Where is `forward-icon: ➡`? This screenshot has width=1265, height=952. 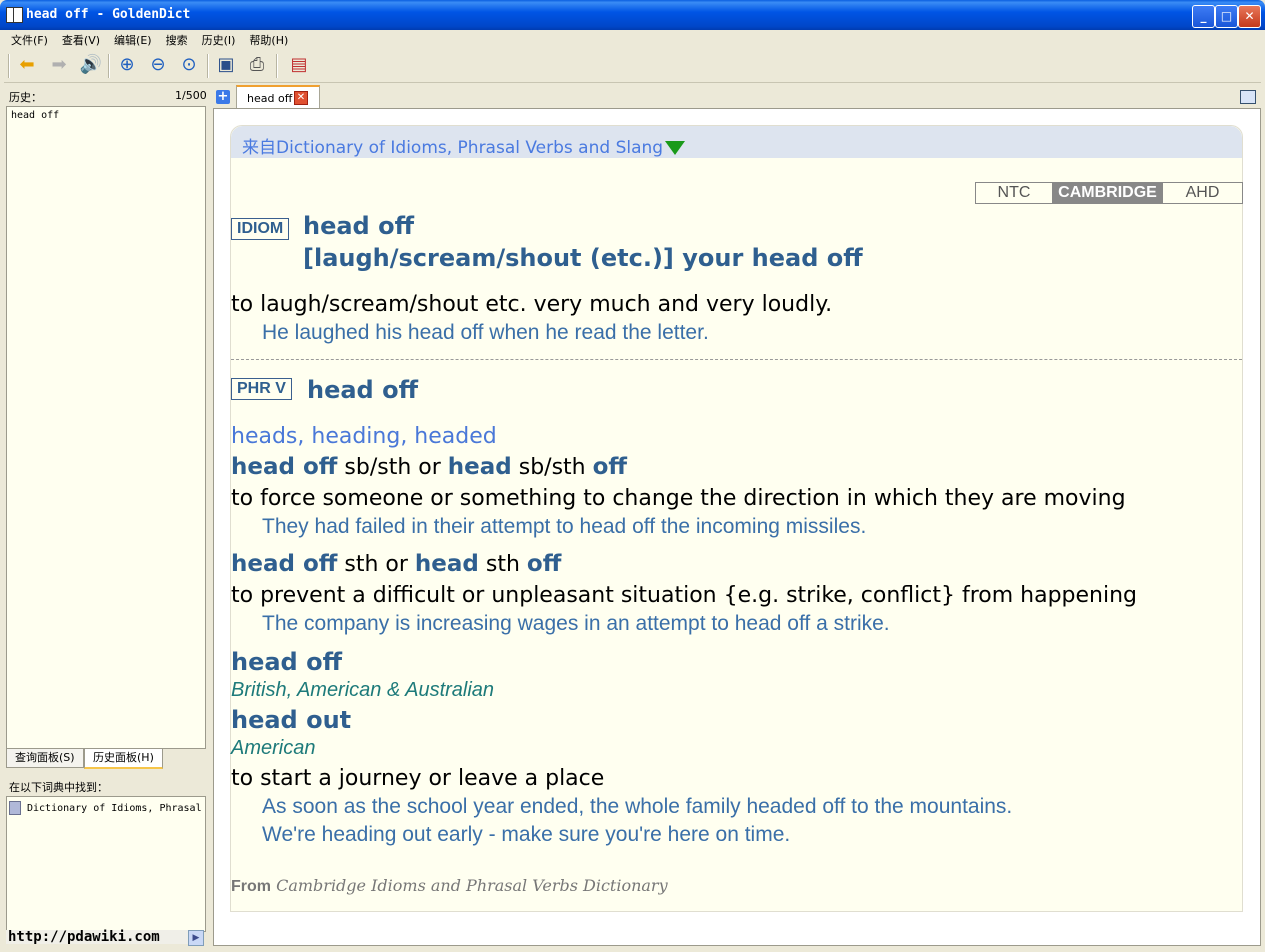 forward-icon: ➡ is located at coordinates (59, 65).